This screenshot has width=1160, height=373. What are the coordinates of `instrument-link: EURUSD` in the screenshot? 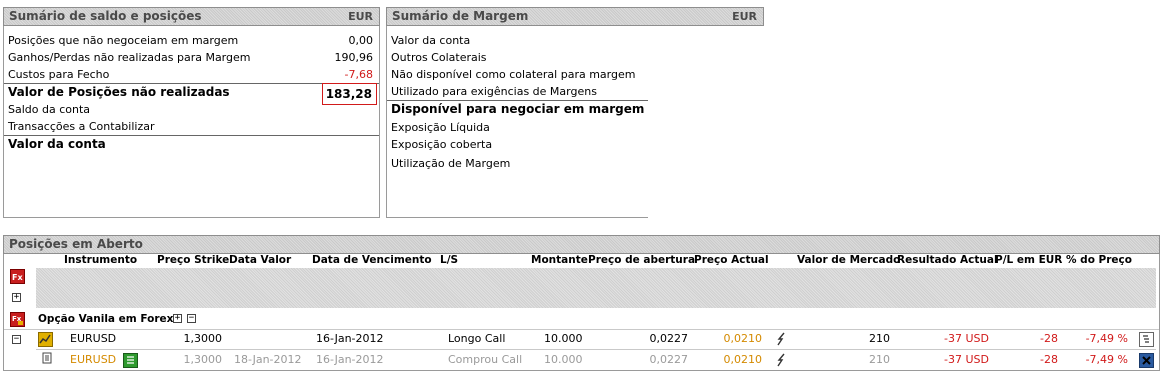 It's located at (93, 360).